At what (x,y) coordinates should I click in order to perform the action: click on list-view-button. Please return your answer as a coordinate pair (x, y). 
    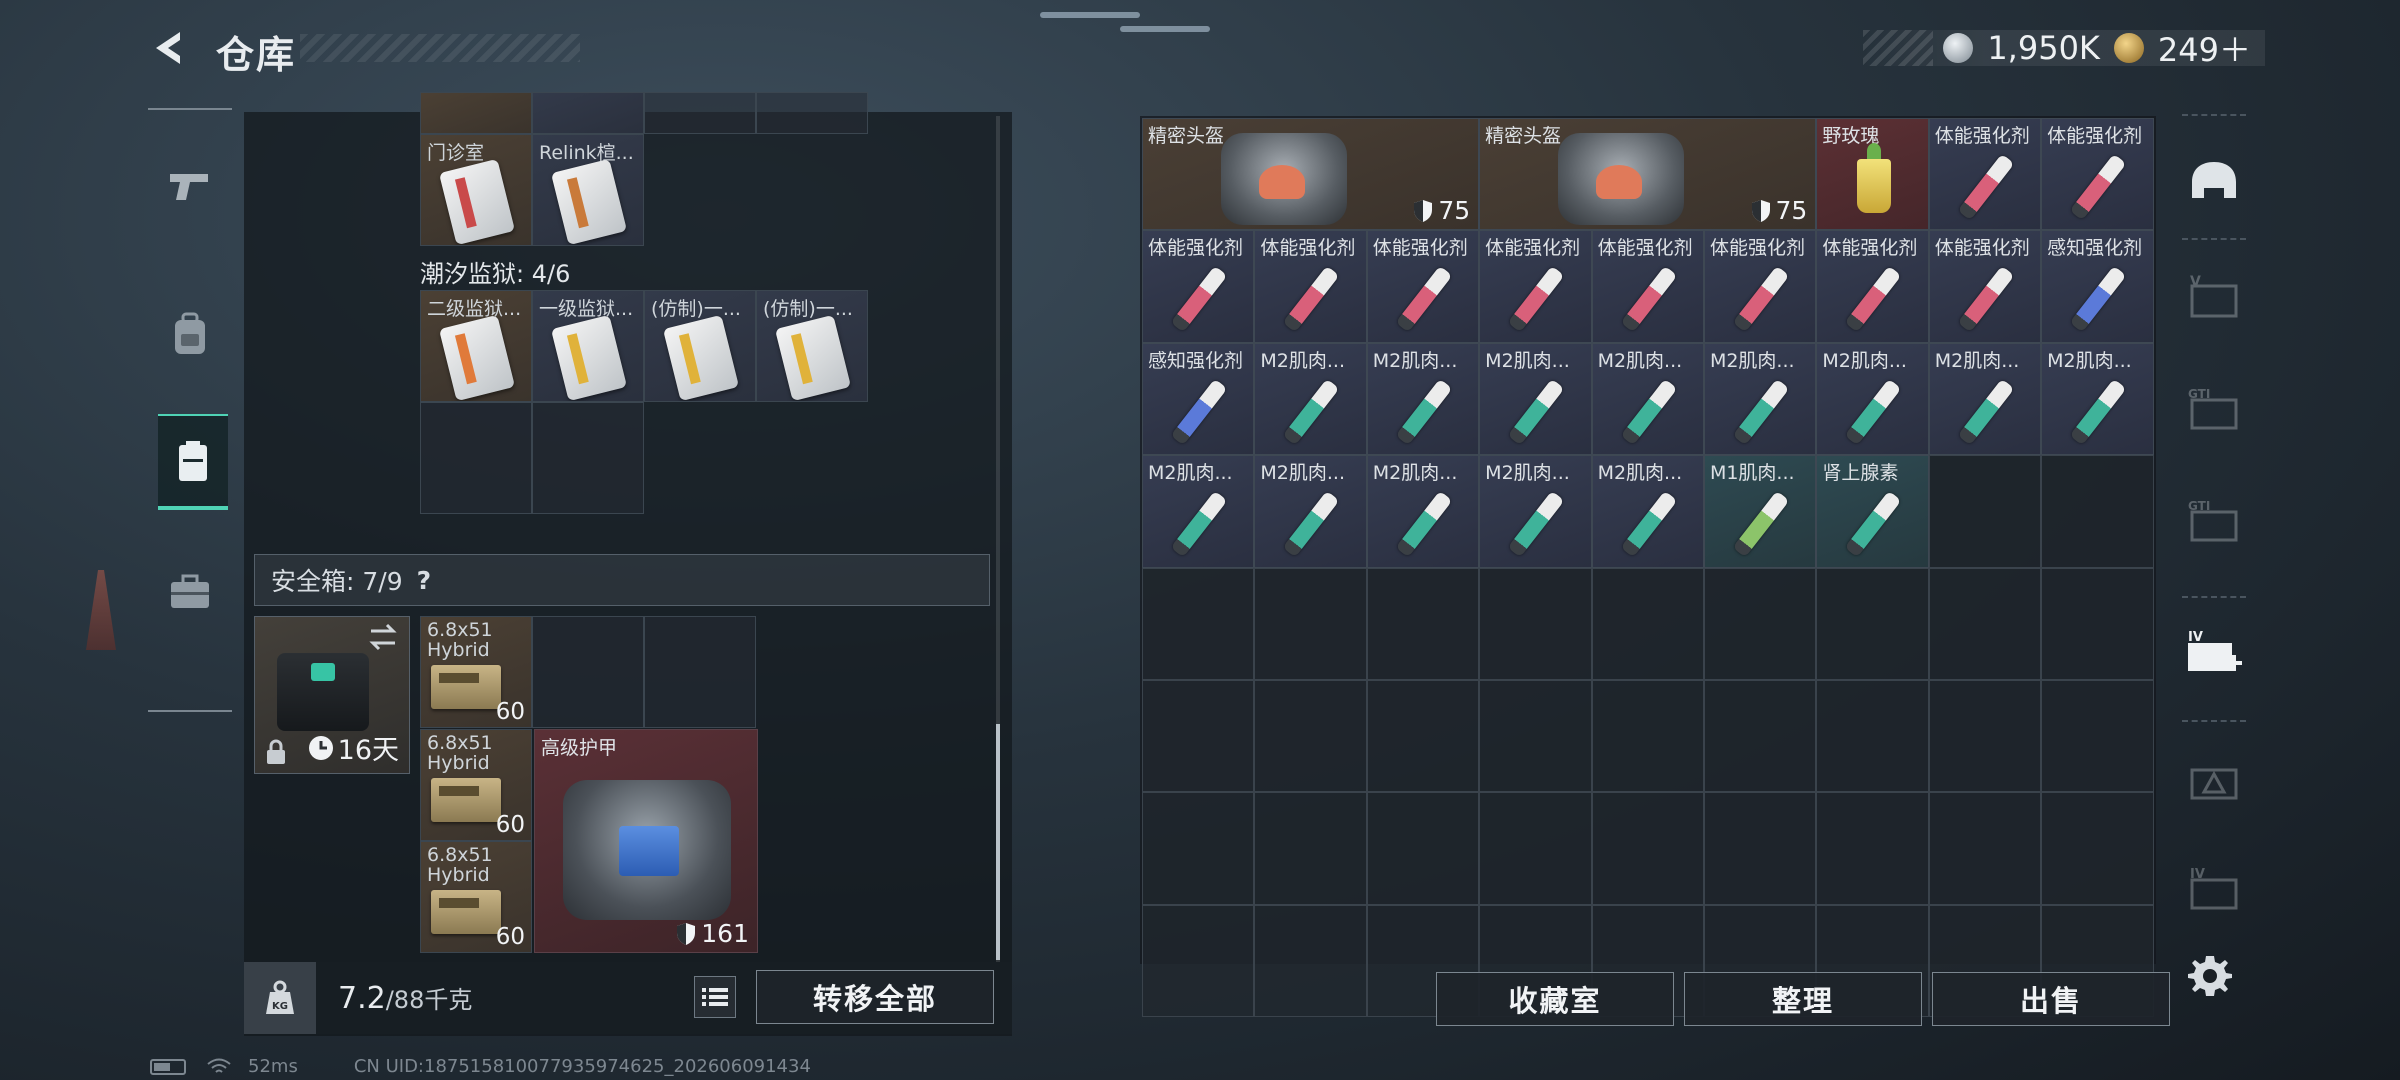
    Looking at the image, I should click on (715, 997).